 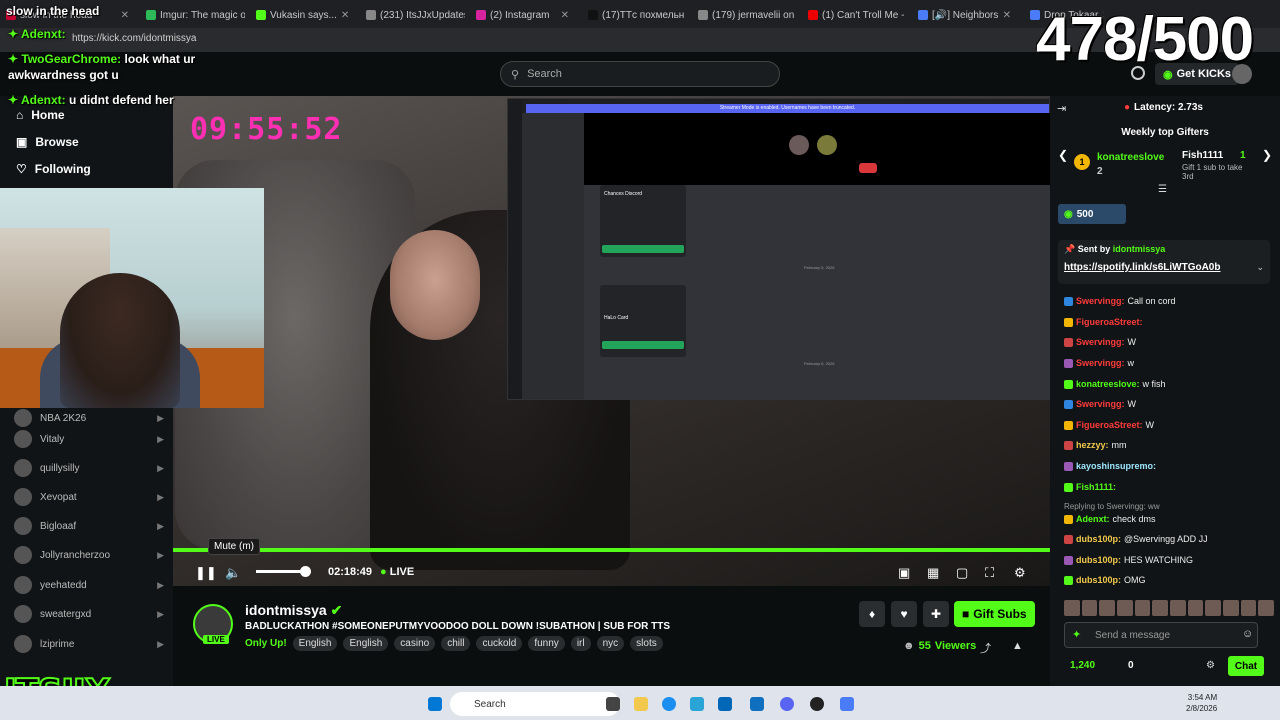 What do you see at coordinates (281, 571) in the screenshot?
I see `volume-slider` at bounding box center [281, 571].